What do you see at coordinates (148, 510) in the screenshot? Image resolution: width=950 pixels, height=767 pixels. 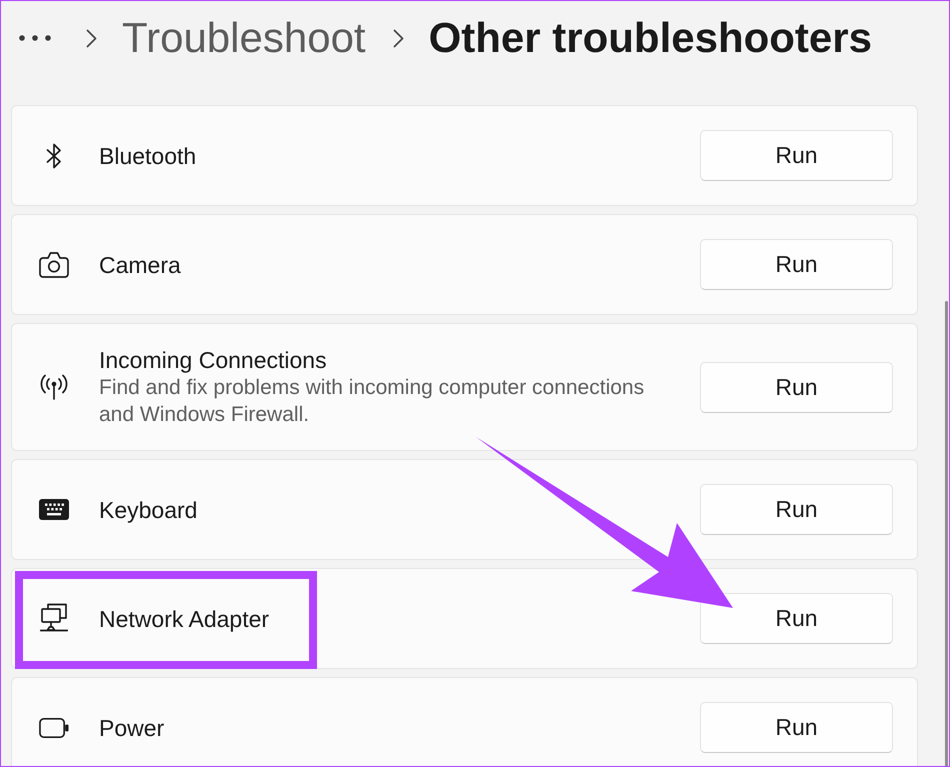 I see `troubleshooter-title: Keyboard` at bounding box center [148, 510].